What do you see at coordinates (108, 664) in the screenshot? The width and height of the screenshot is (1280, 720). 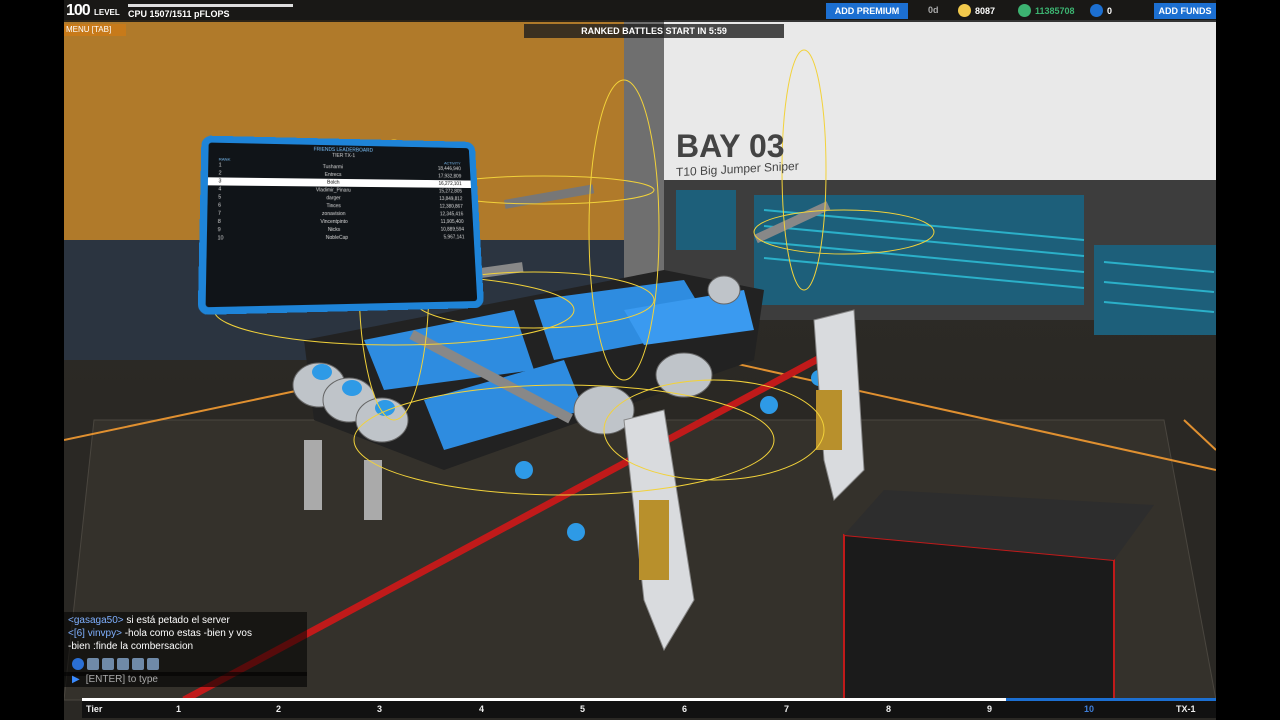 I see `party-icon` at bounding box center [108, 664].